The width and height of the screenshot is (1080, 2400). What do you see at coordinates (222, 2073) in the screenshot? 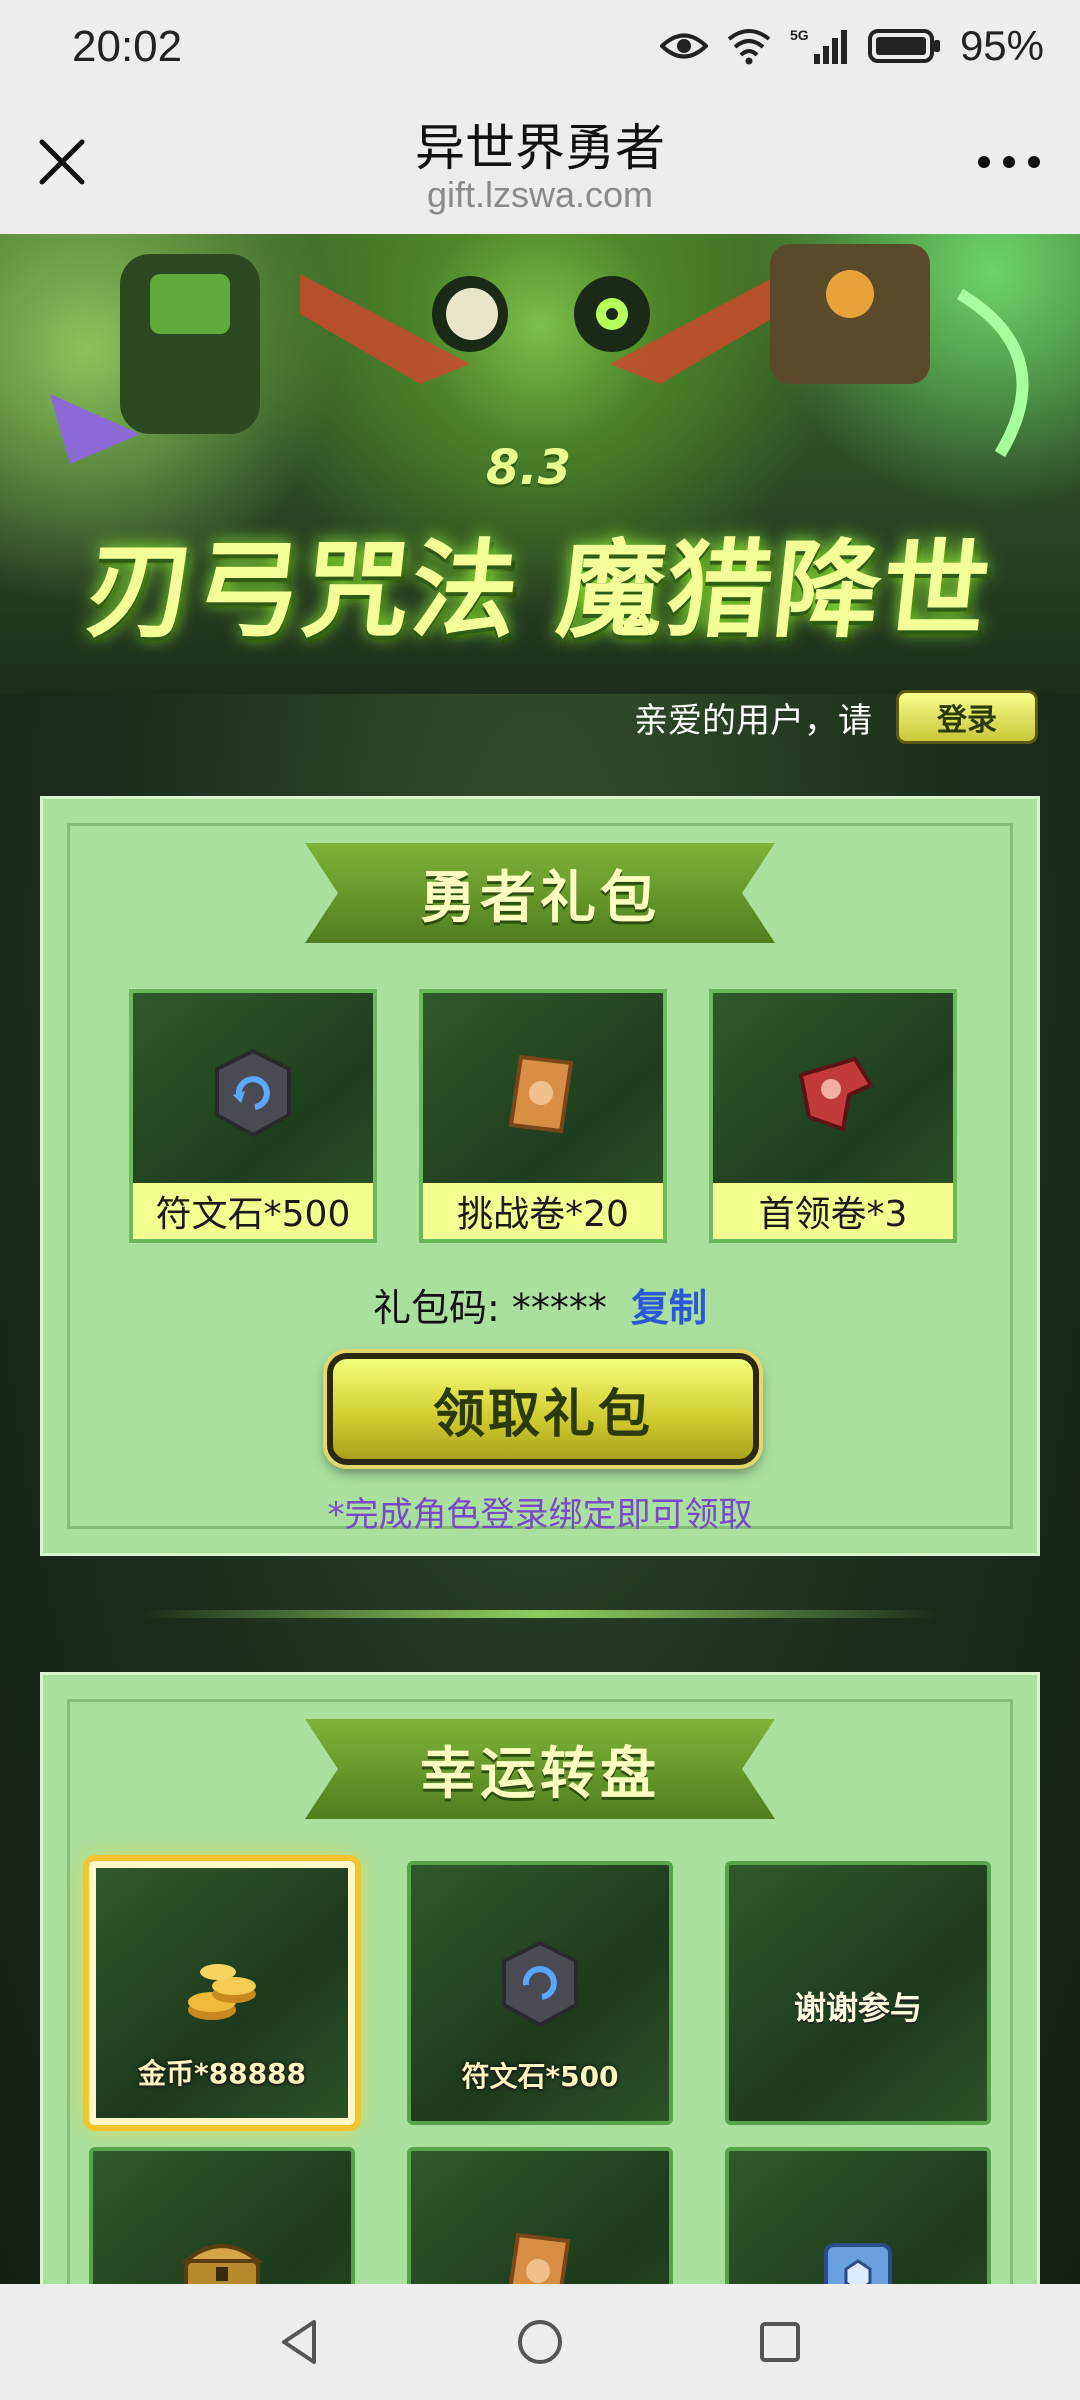
I see `wheel-prize-label: 金币*88888` at bounding box center [222, 2073].